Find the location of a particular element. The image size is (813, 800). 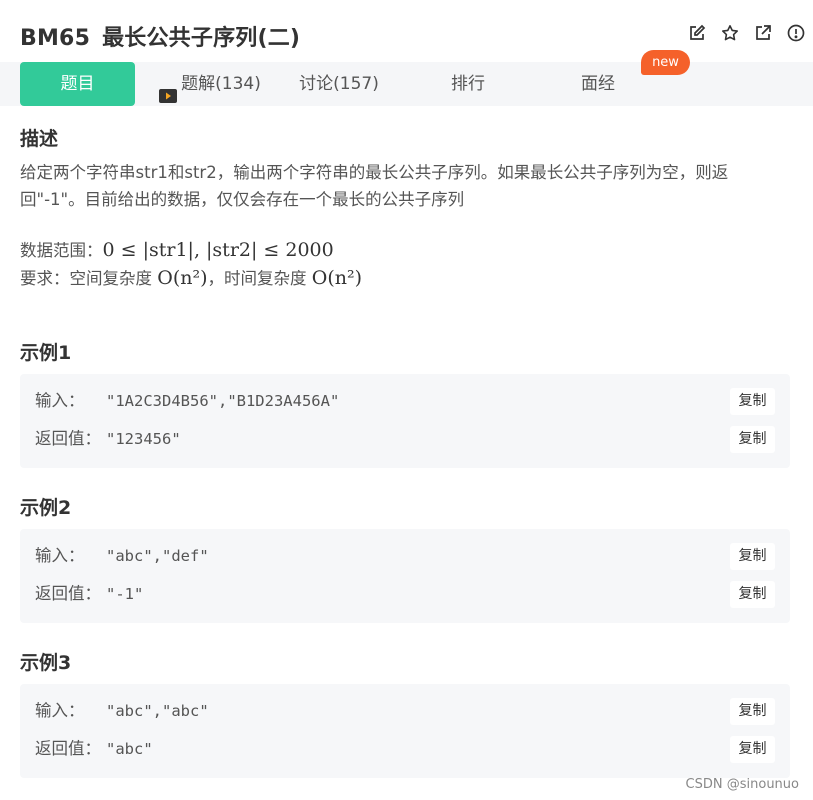

example-3-output: "abc" is located at coordinates (129, 749).